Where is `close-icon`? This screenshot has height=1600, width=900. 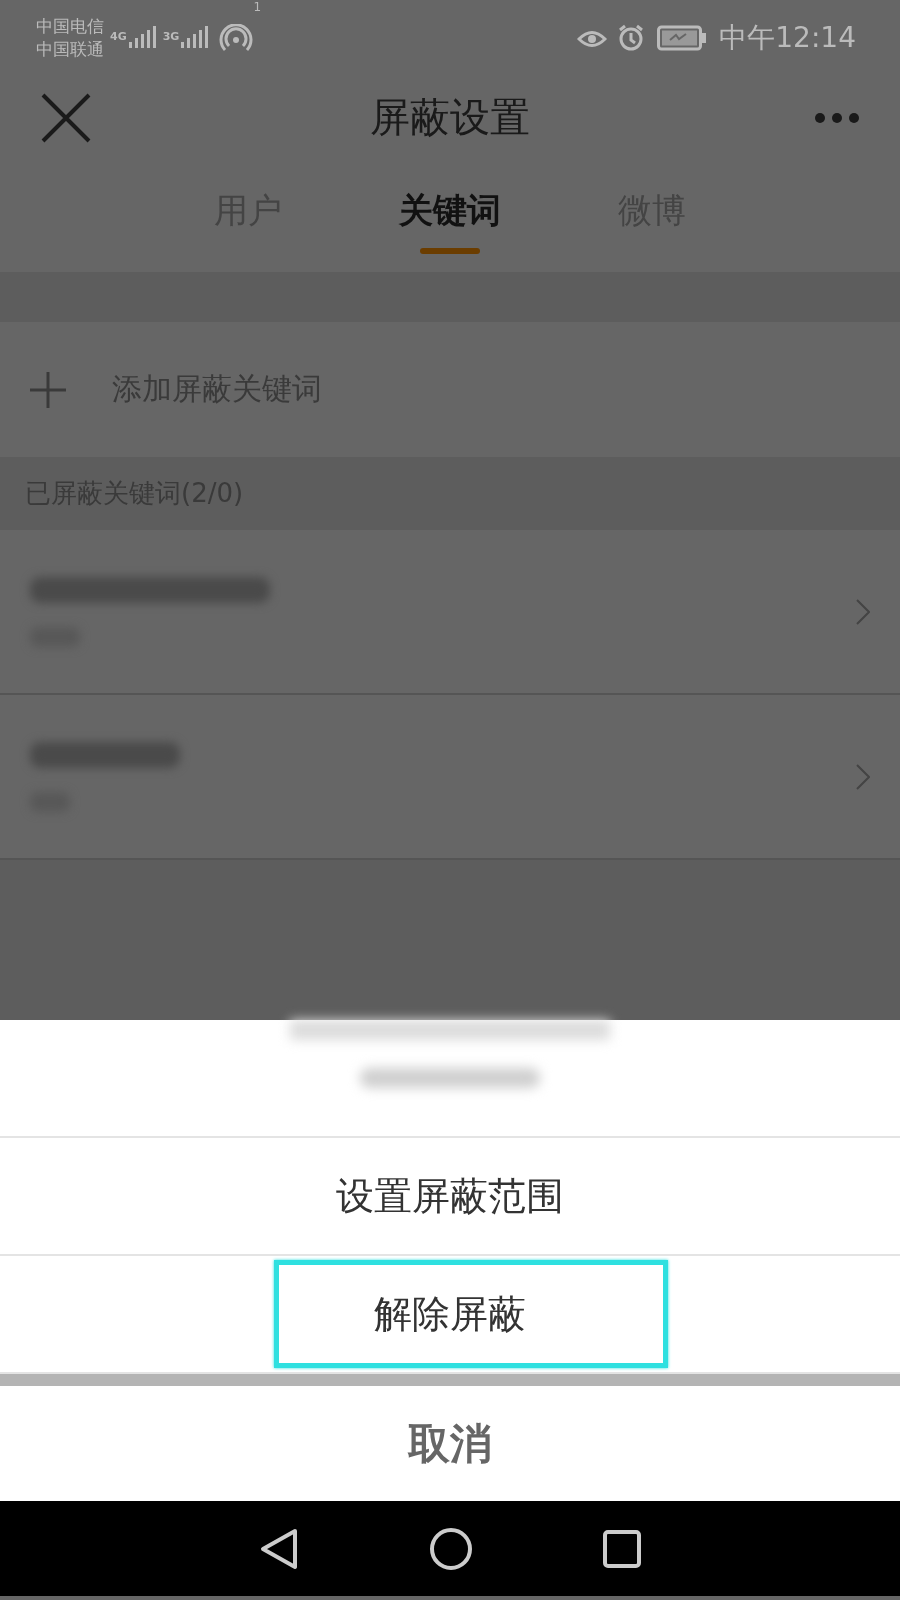
close-icon is located at coordinates (66, 117).